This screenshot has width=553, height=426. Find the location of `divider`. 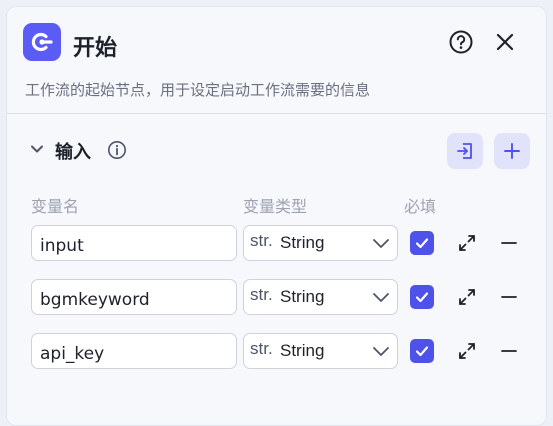

divider is located at coordinates (276, 113).